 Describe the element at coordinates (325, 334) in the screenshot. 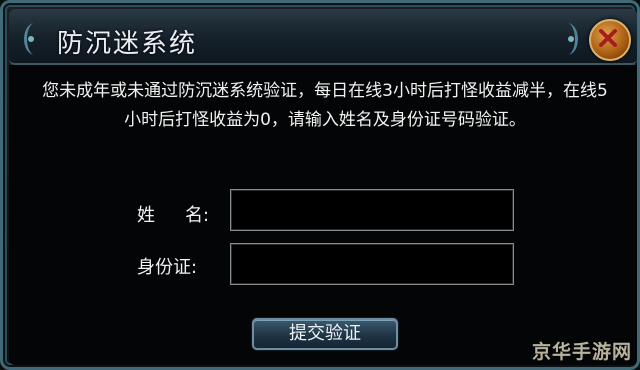

I see `submit-verification-button: 提交验证` at that location.